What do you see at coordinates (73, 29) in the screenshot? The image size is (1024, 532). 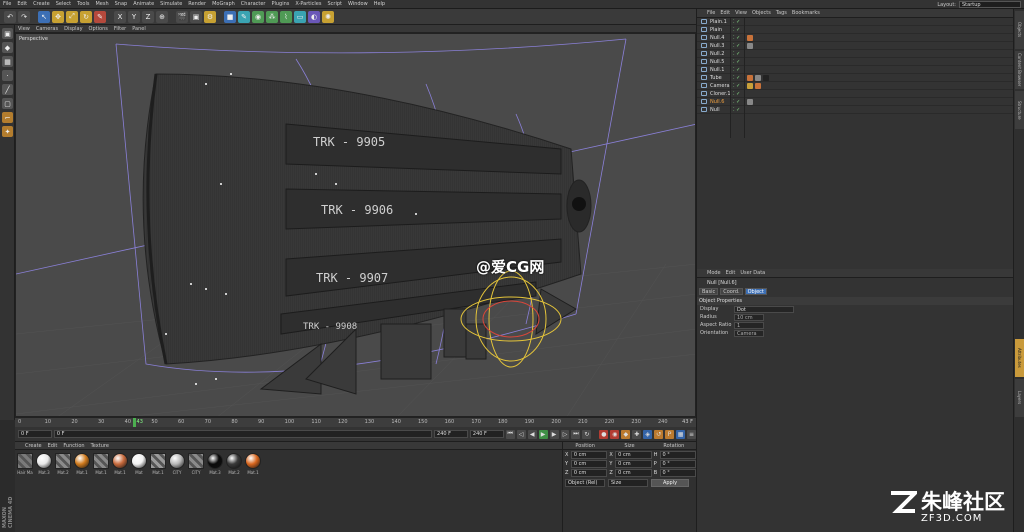 I see `viewport-menu-display: Display` at bounding box center [73, 29].